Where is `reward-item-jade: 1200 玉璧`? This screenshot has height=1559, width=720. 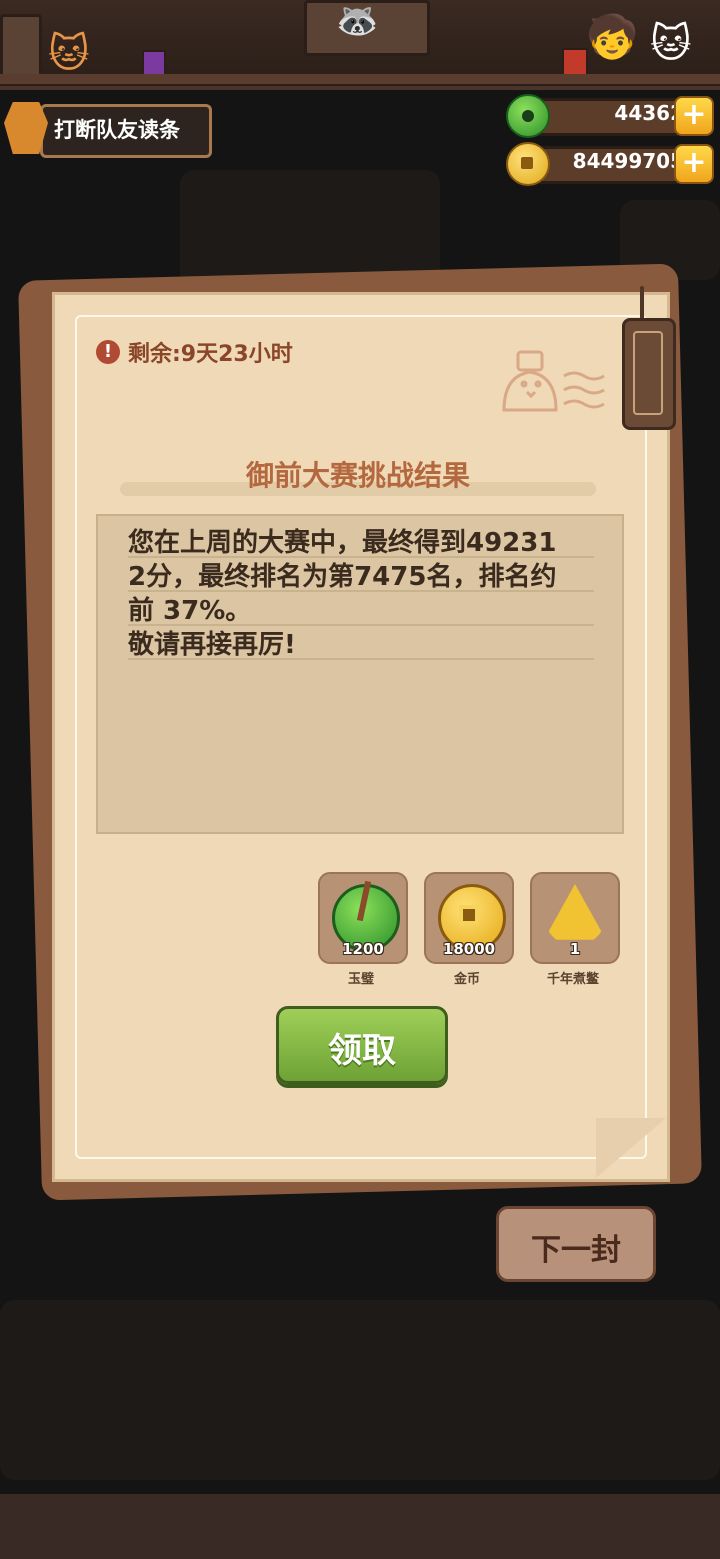 reward-item-jade: 1200 玉璧 is located at coordinates (363, 929).